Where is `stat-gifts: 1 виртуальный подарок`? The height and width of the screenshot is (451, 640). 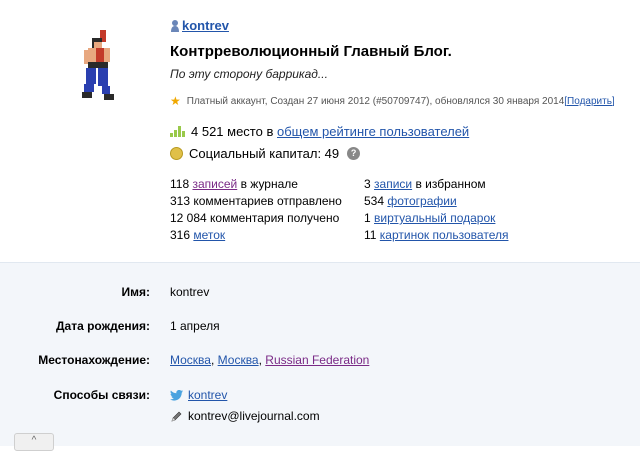
stat-gifts: 1 виртуальный подарок is located at coordinates (436, 218).